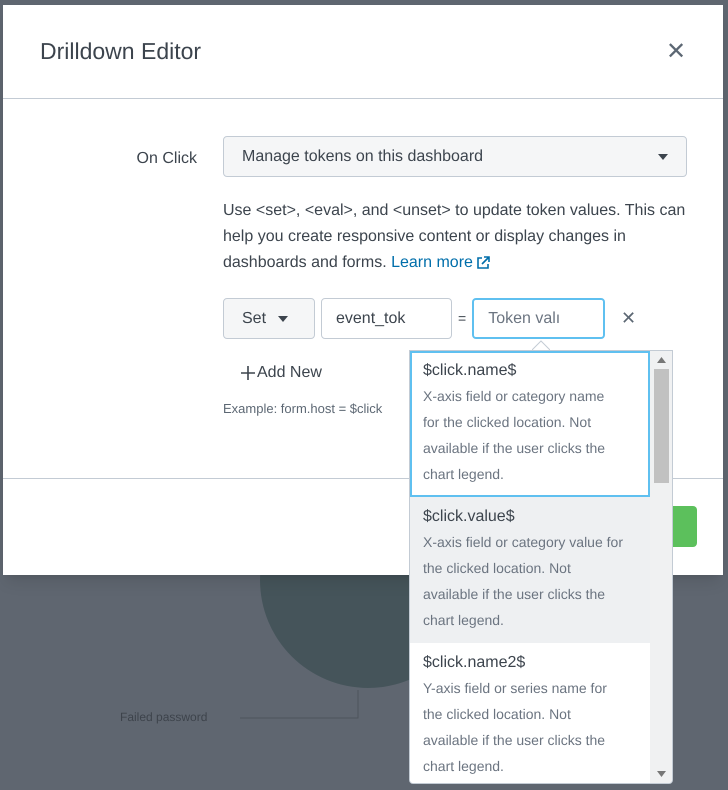  I want to click on scroll-down-icon, so click(661, 774).